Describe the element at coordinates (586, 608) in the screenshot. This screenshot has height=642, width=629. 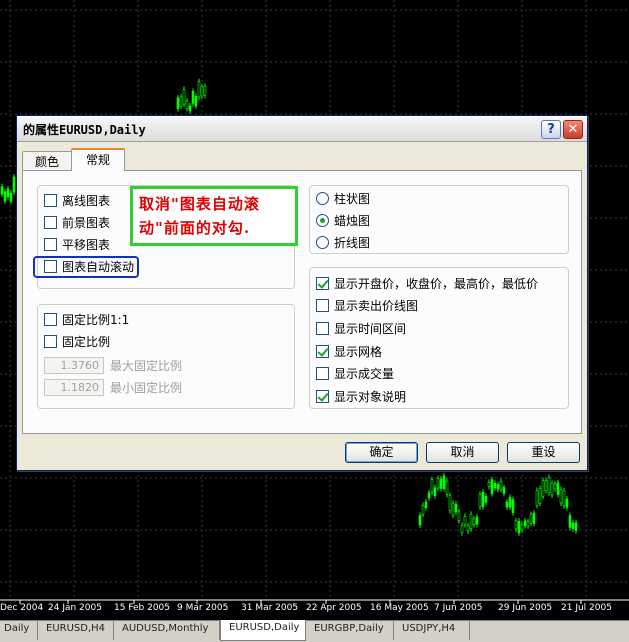
I see `date-tick-label: 21 Jul 2005` at that location.